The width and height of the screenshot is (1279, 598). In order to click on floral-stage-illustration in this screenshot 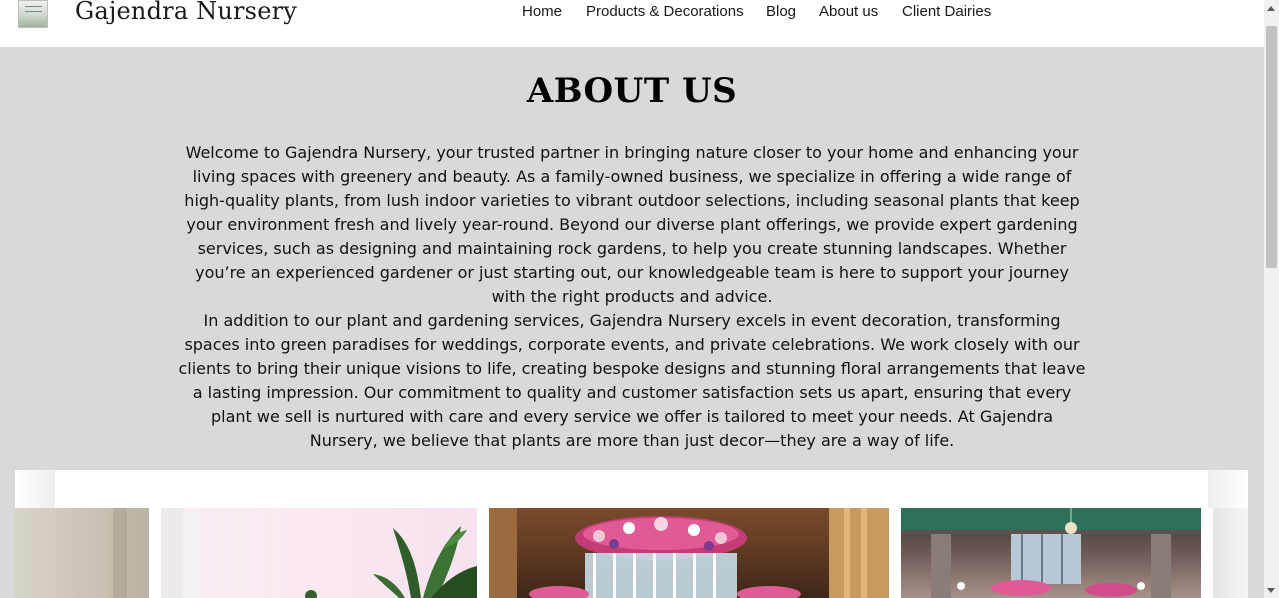, I will do `click(689, 553)`.